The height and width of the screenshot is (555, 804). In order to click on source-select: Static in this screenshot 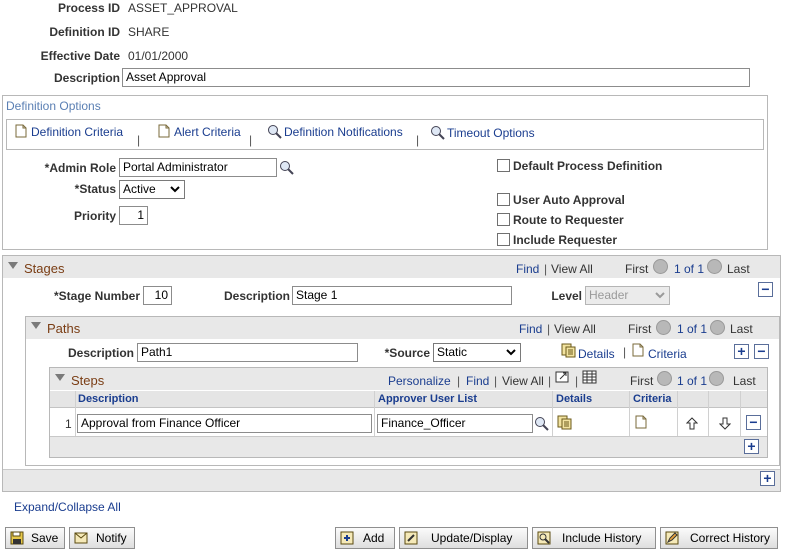, I will do `click(477, 352)`.